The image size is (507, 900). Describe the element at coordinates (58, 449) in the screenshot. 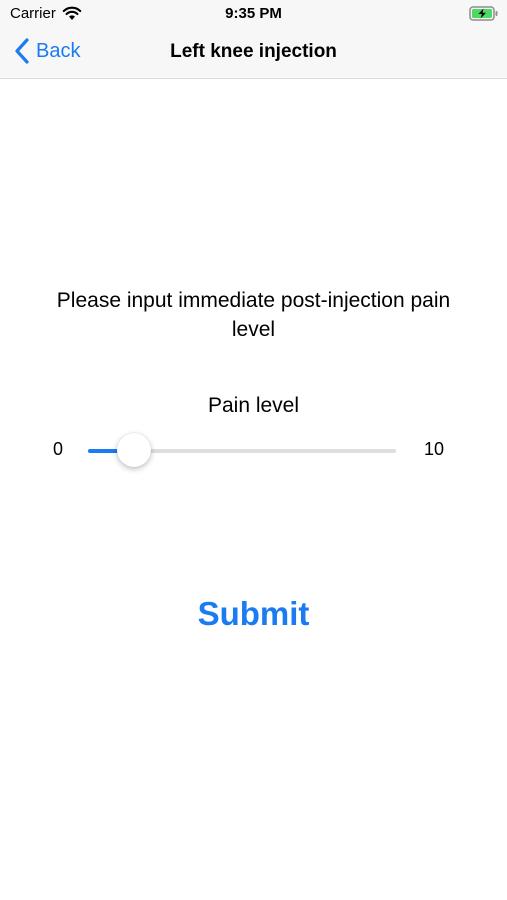

I see `slider-min-label: 0` at that location.